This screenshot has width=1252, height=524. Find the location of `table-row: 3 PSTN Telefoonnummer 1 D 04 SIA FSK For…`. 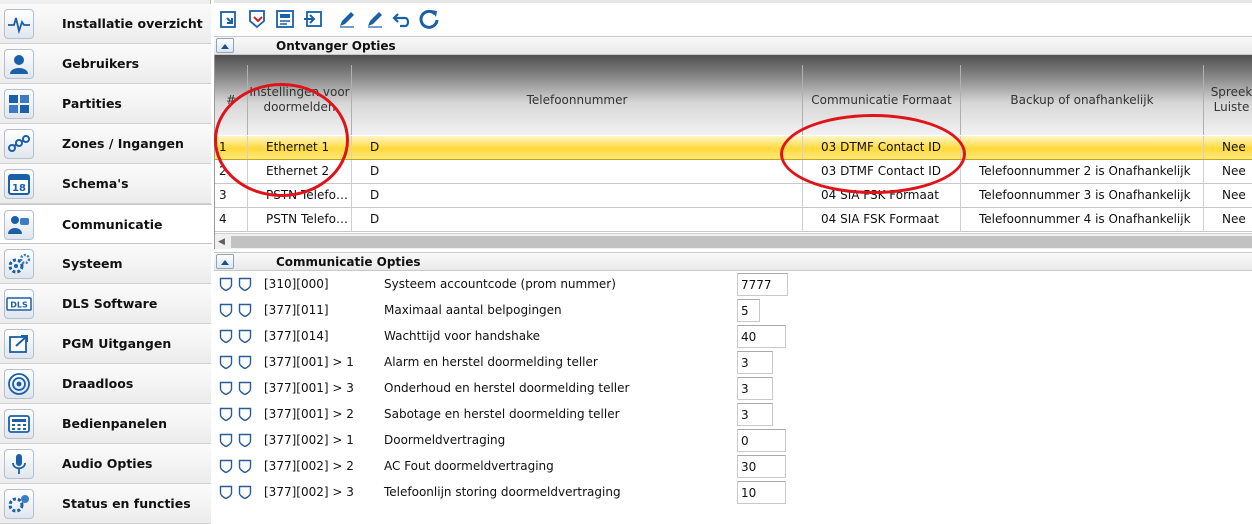

table-row: 3 PSTN Telefoonnummer 1 D 04 SIA FSK For… is located at coordinates (733, 196).